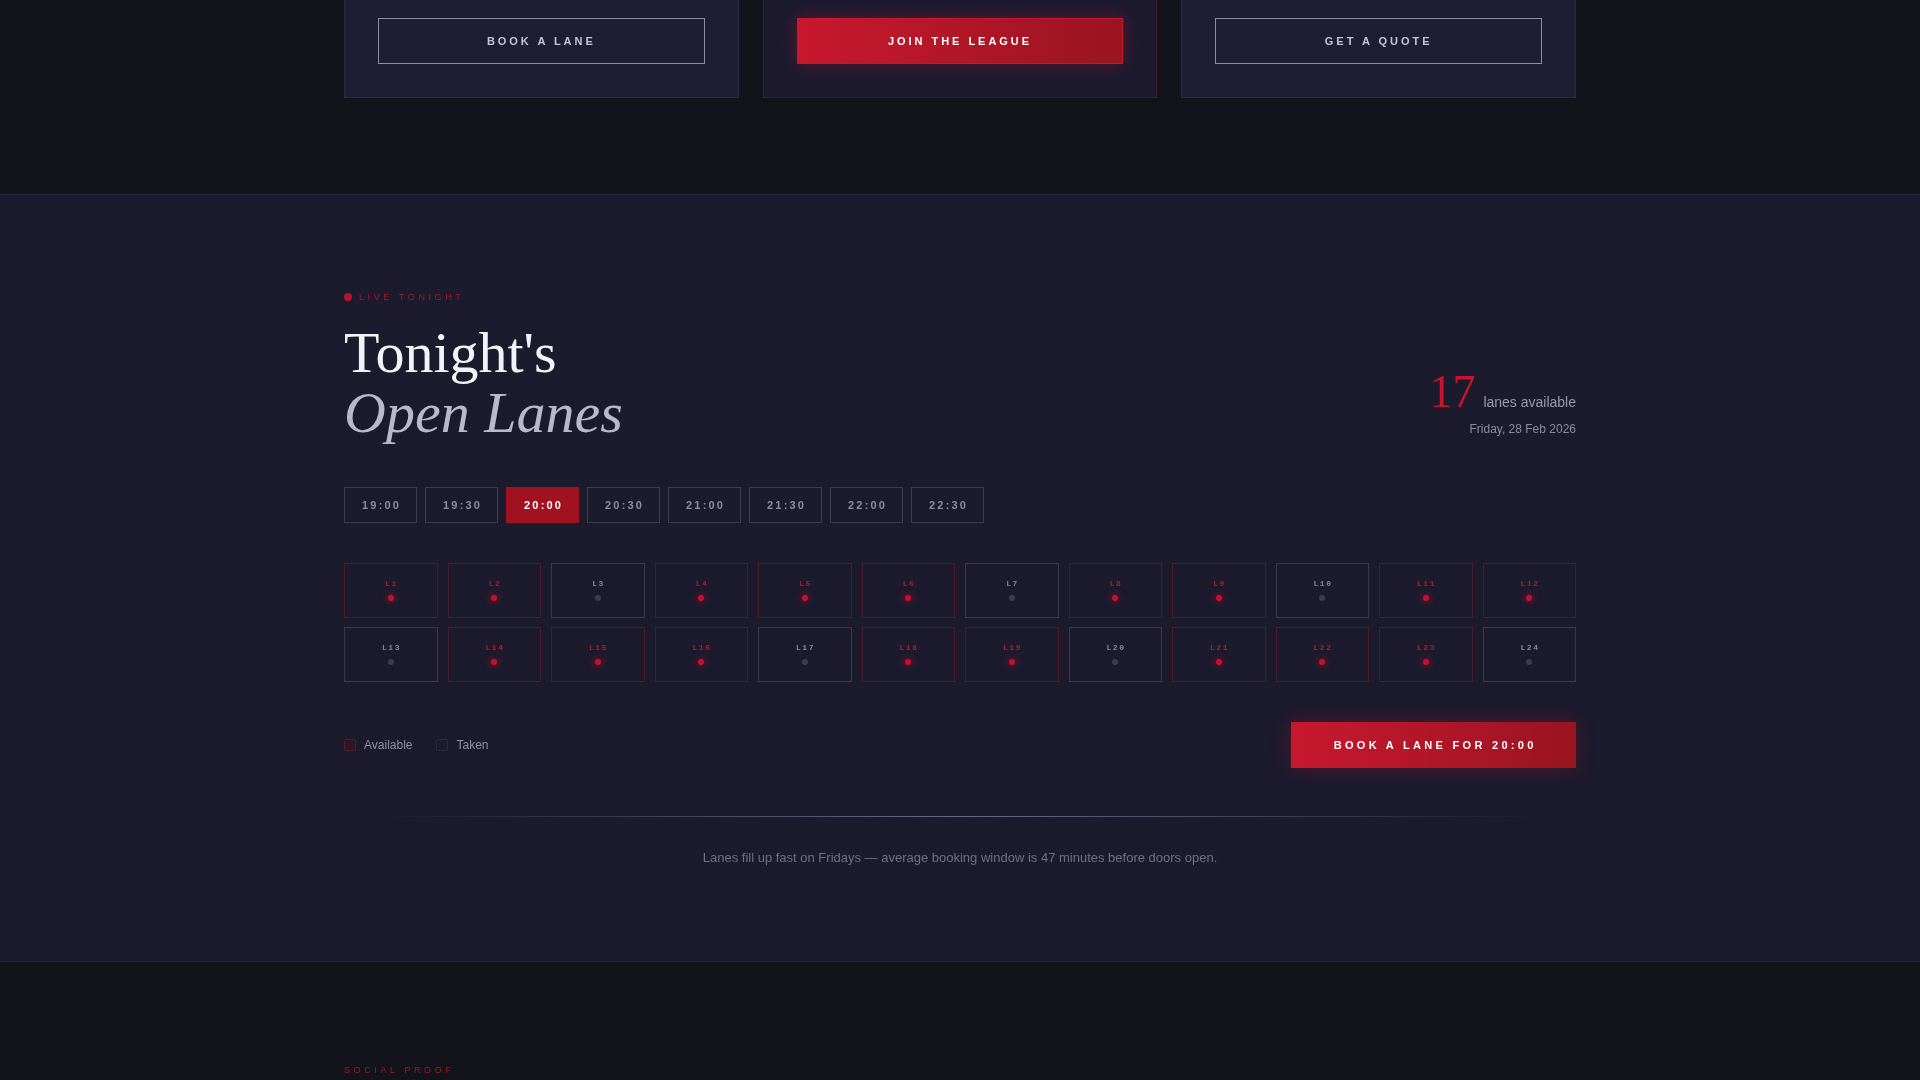 The width and height of the screenshot is (1920, 1080). What do you see at coordinates (391, 590) in the screenshot?
I see `lane-tile: L1` at bounding box center [391, 590].